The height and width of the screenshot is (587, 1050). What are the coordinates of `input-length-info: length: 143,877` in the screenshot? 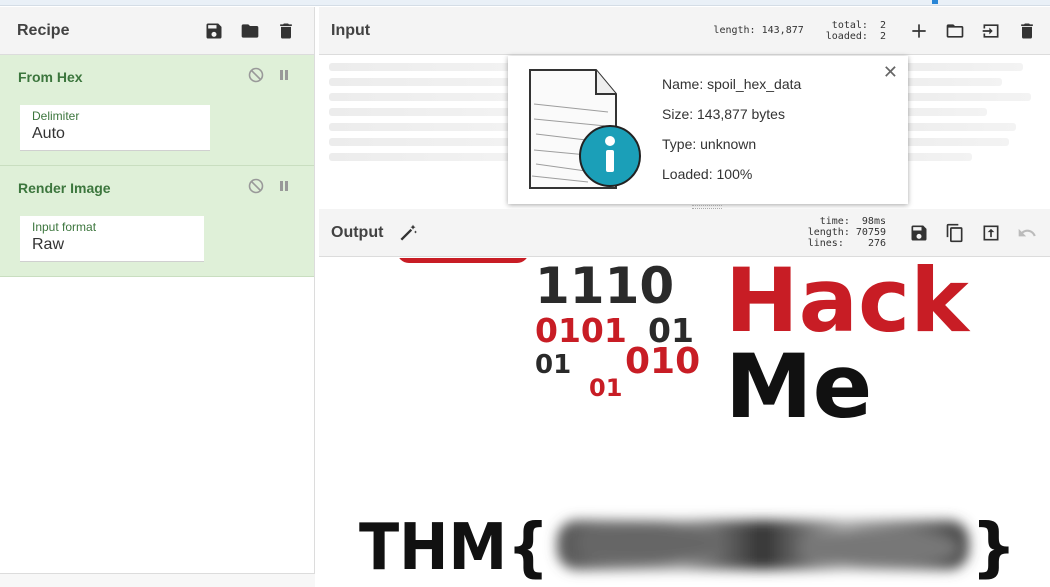 It's located at (758, 30).